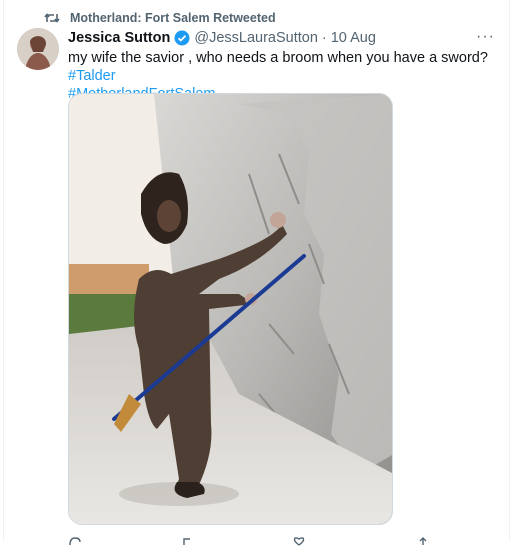 This screenshot has height=551, width=531. Describe the element at coordinates (263, 539) in the screenshot. I see `tweet-actions` at that location.